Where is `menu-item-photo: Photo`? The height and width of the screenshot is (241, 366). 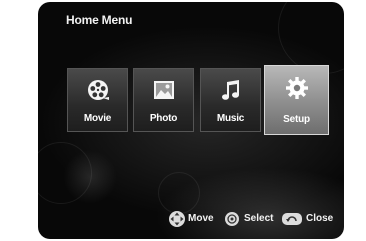 menu-item-photo: Photo is located at coordinates (163, 100).